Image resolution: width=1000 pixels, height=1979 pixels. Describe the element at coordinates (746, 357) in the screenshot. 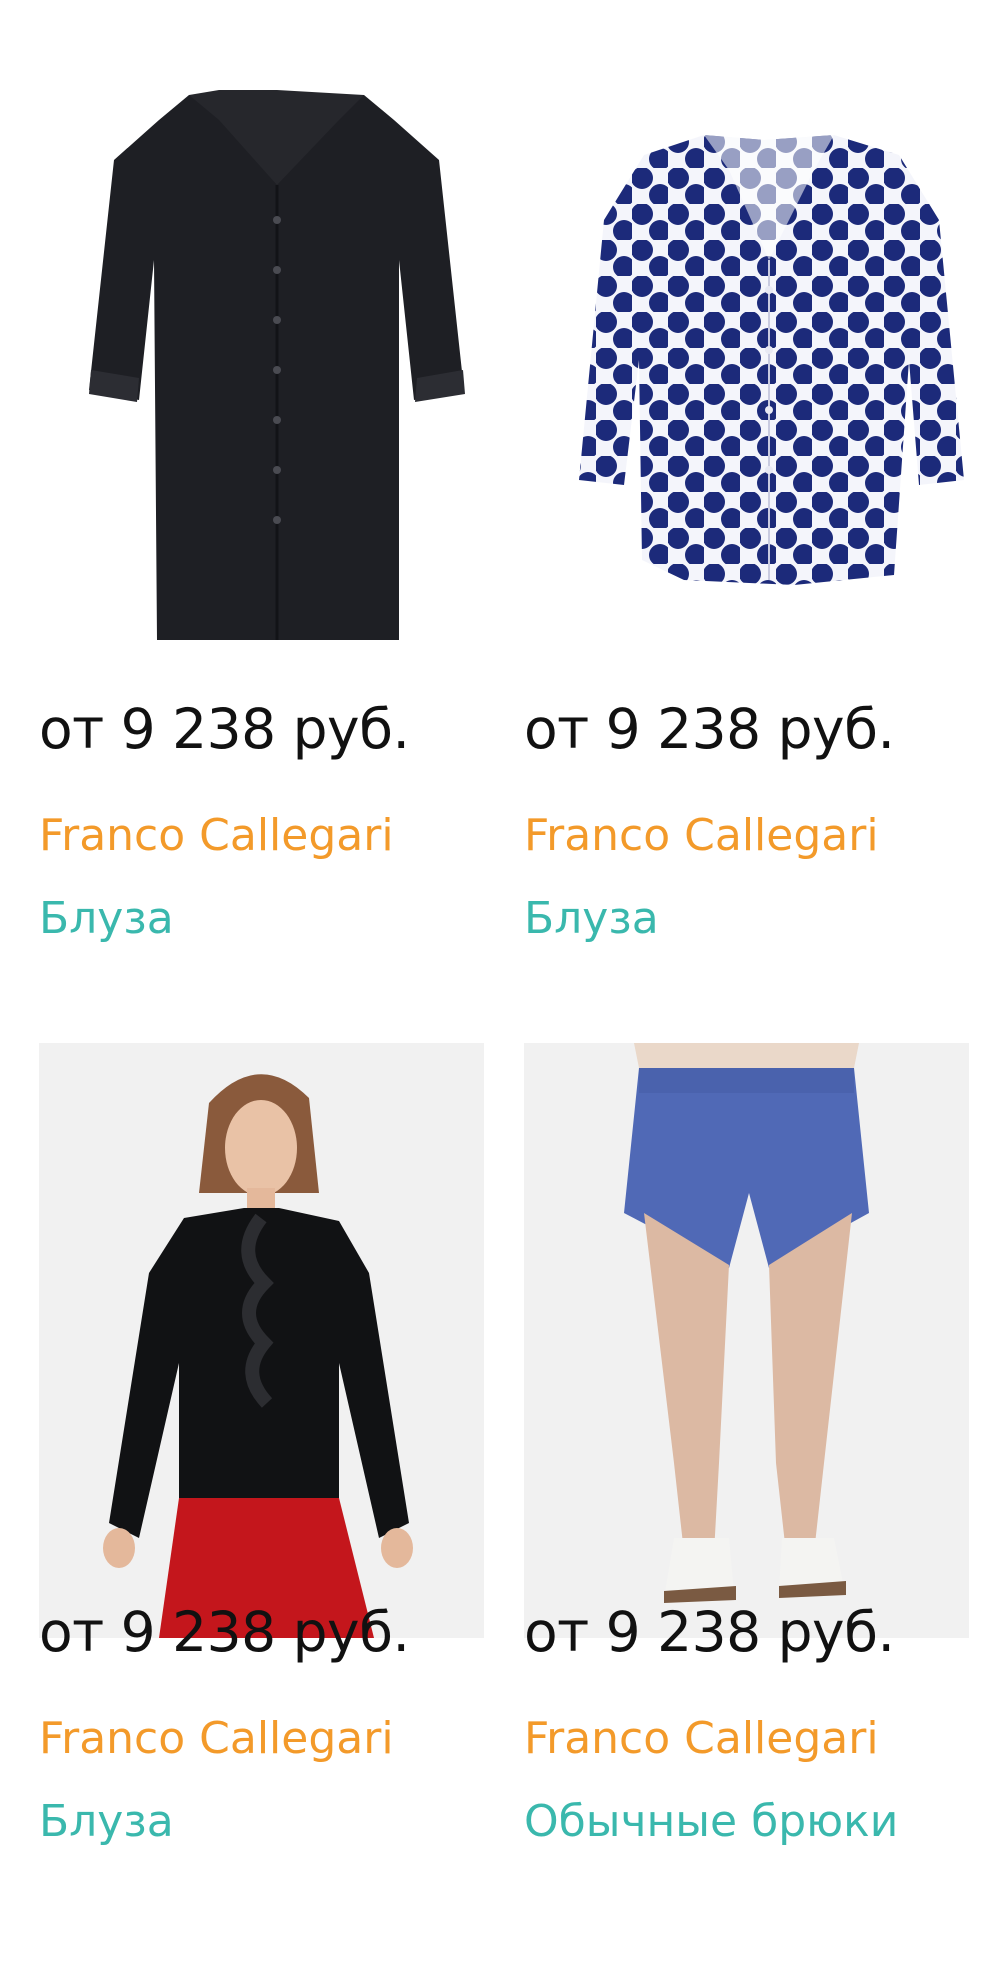

I see `product-image-polka-dot-blouse` at that location.